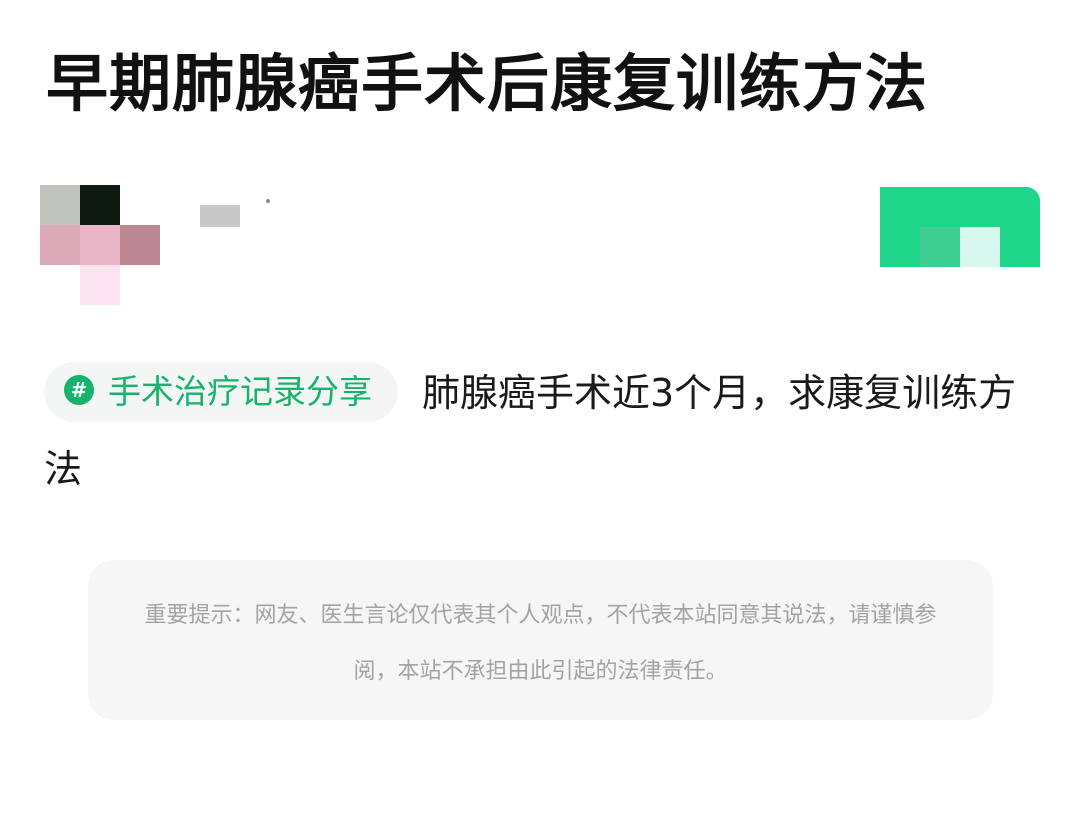 The width and height of the screenshot is (1080, 830). What do you see at coordinates (240, 391) in the screenshot?
I see `topic-tag-label: 手术治疗记录分享` at bounding box center [240, 391].